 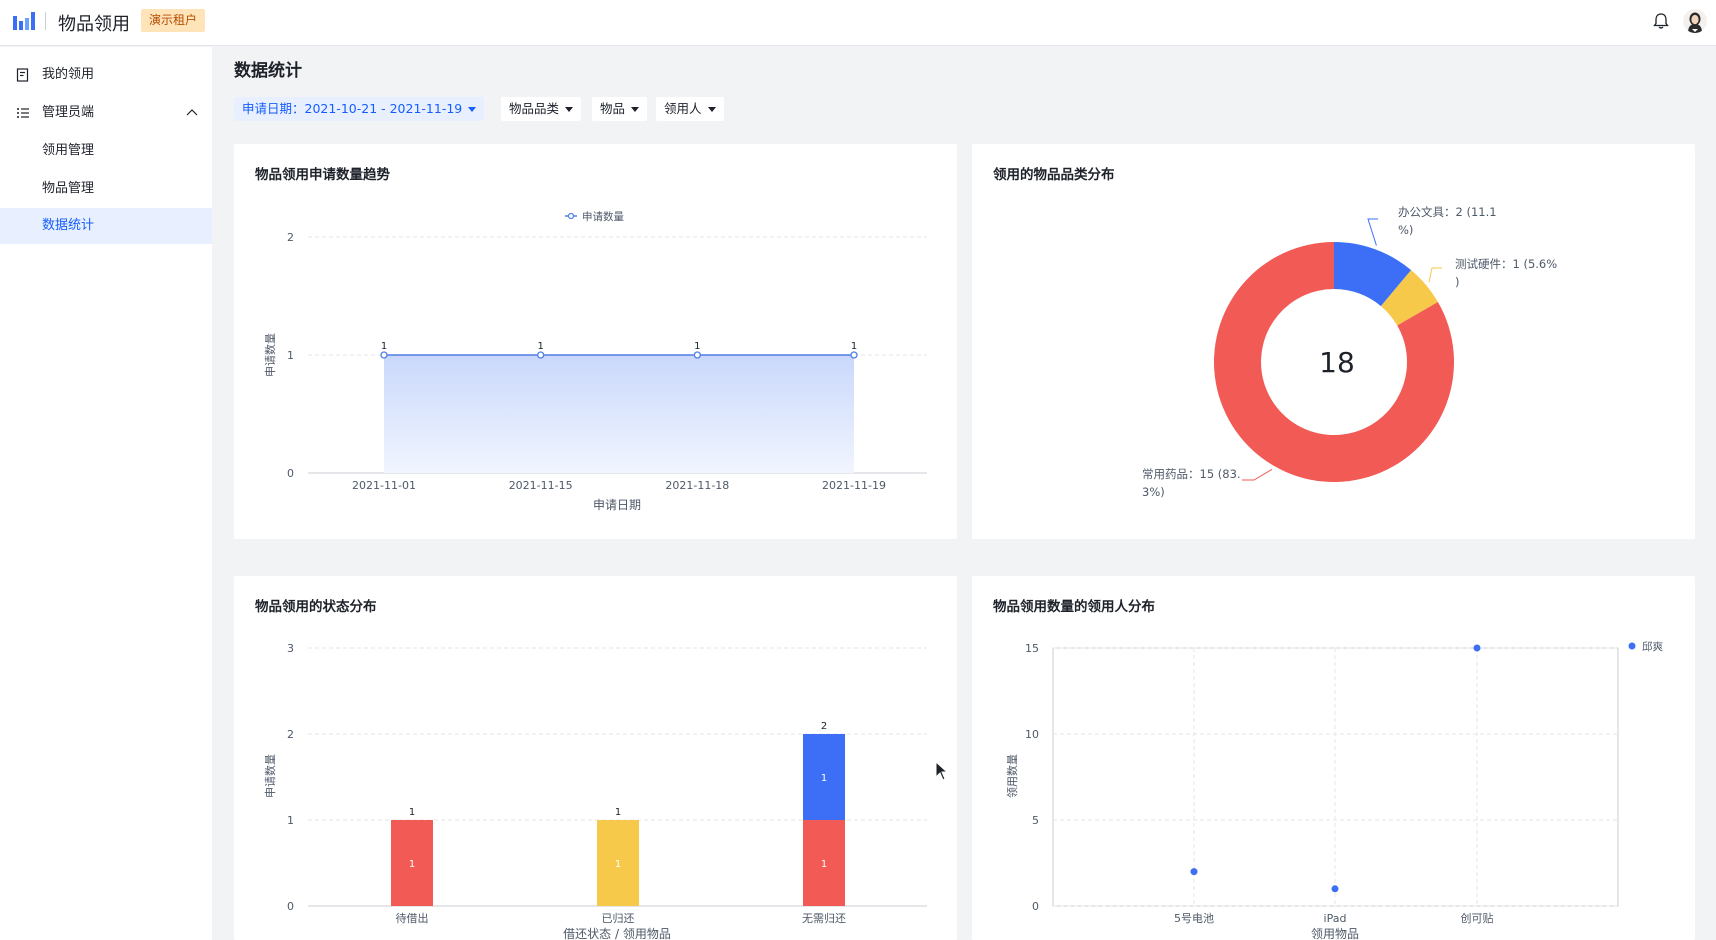 I want to click on x-axis-label: 借还状态 / 领用物品, so click(x=617, y=933).